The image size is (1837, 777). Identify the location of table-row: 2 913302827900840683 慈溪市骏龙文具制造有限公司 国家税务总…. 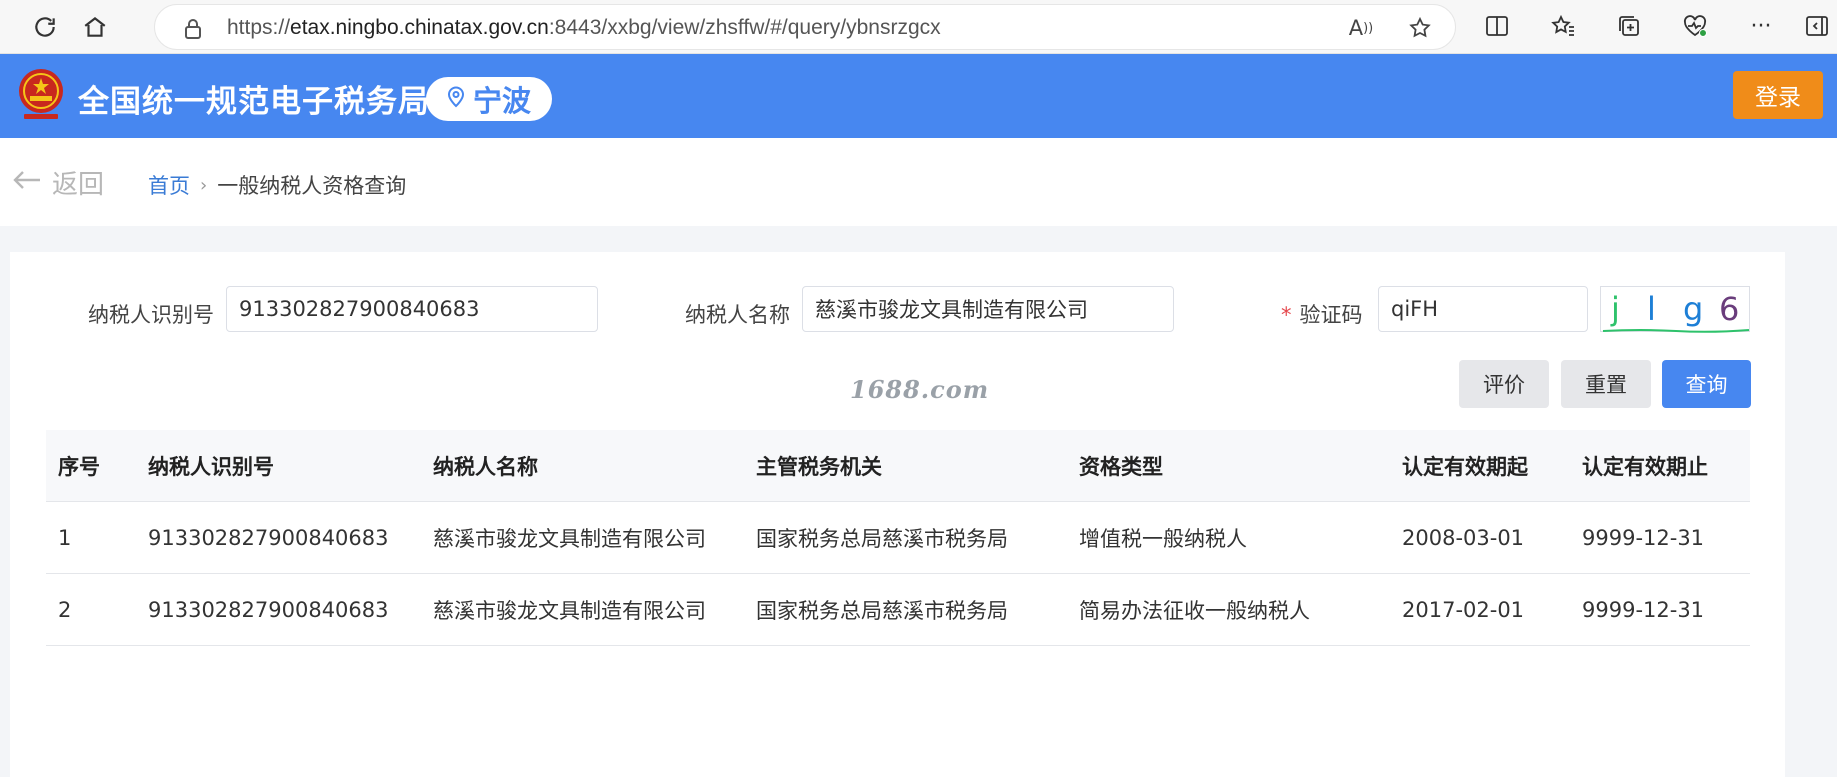
(898, 610).